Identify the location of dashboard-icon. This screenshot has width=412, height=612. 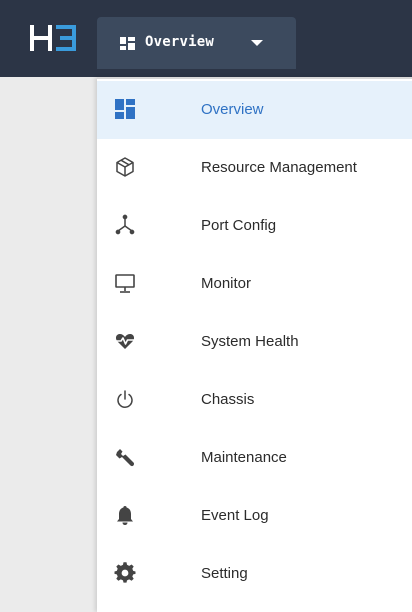
(125, 109).